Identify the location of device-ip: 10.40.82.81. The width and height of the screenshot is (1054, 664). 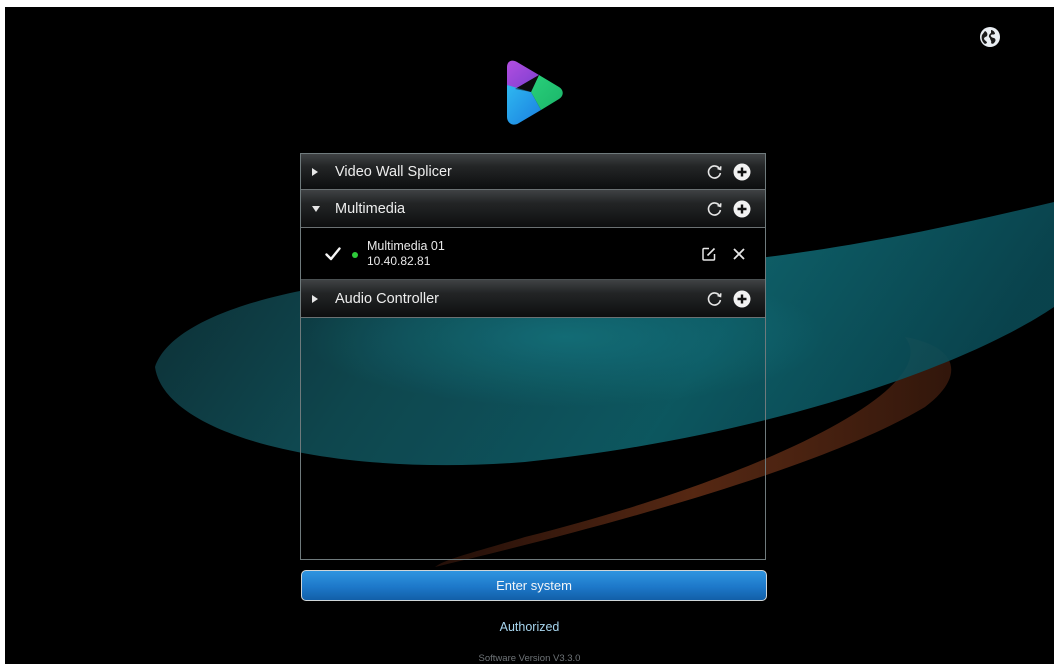
(399, 260).